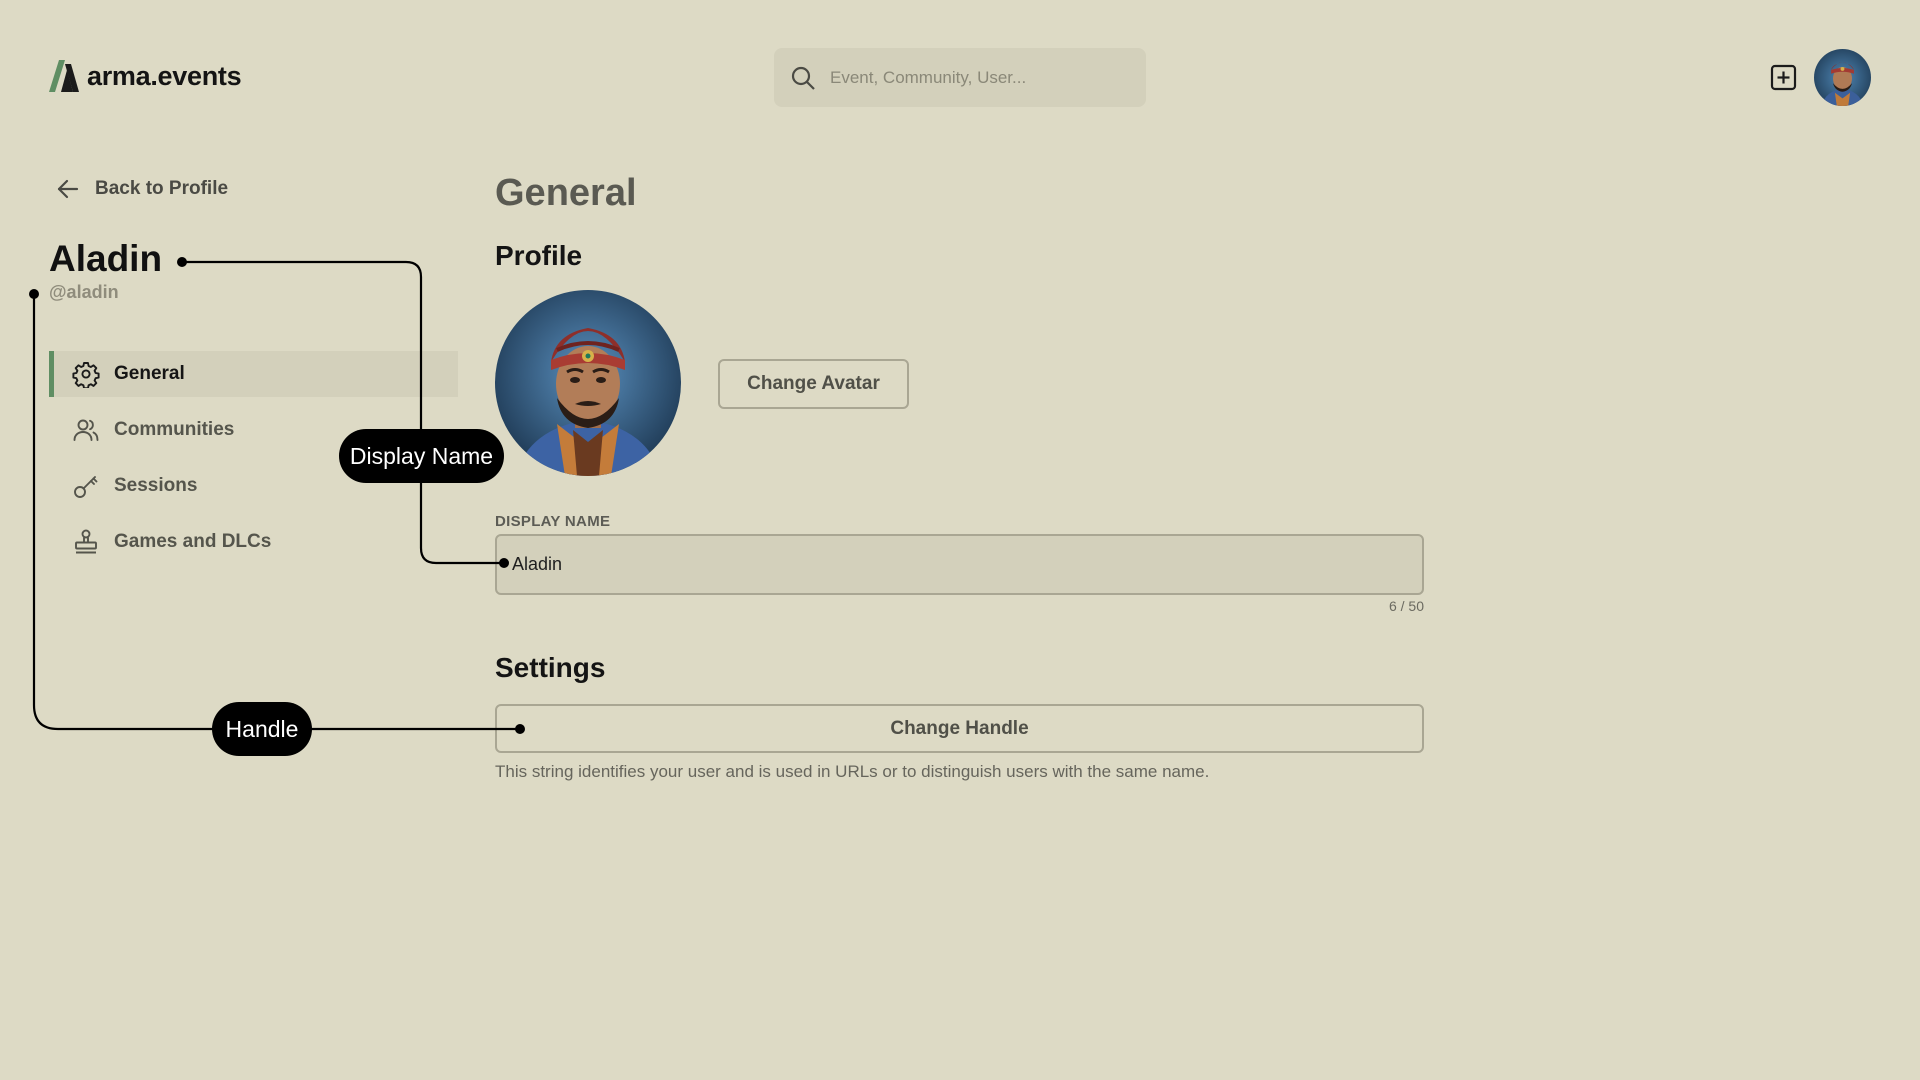 This screenshot has width=1920, height=1080. I want to click on logo-mark-icon, so click(64, 76).